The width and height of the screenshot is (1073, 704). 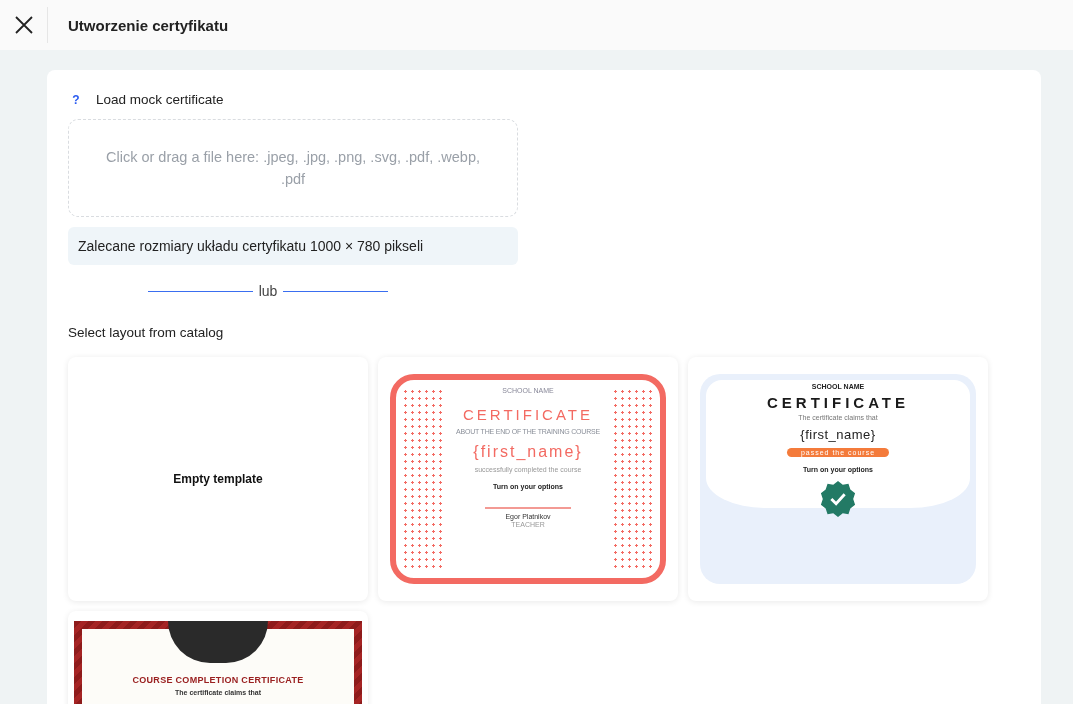 What do you see at coordinates (23, 25) in the screenshot?
I see `close-icon` at bounding box center [23, 25].